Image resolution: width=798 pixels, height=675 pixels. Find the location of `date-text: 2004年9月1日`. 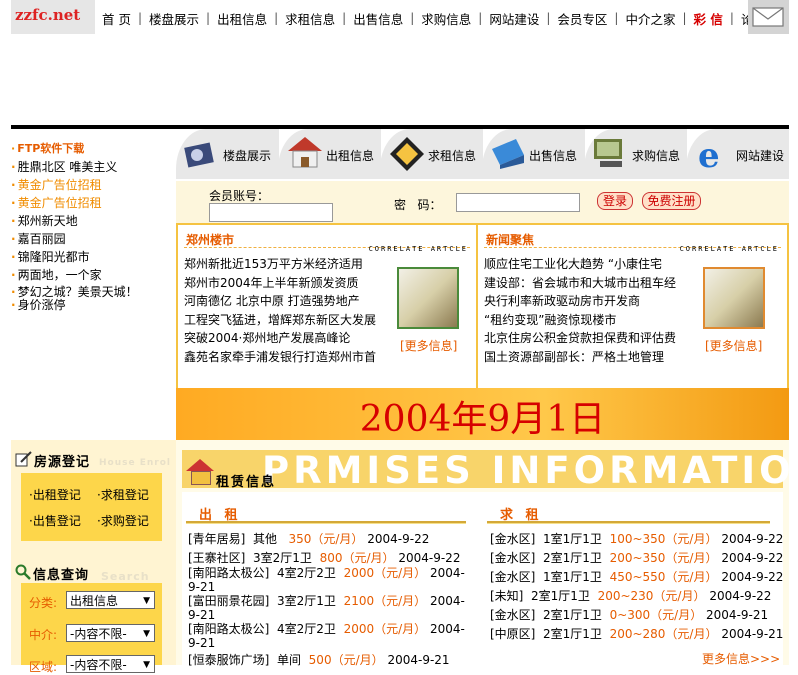

date-text: 2004年9月1日 is located at coordinates (482, 419).